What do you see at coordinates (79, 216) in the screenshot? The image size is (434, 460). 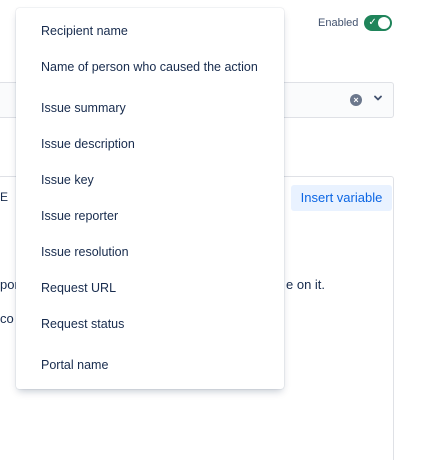 I see `menu-item-issue-reporter: Issue reporter` at bounding box center [79, 216].